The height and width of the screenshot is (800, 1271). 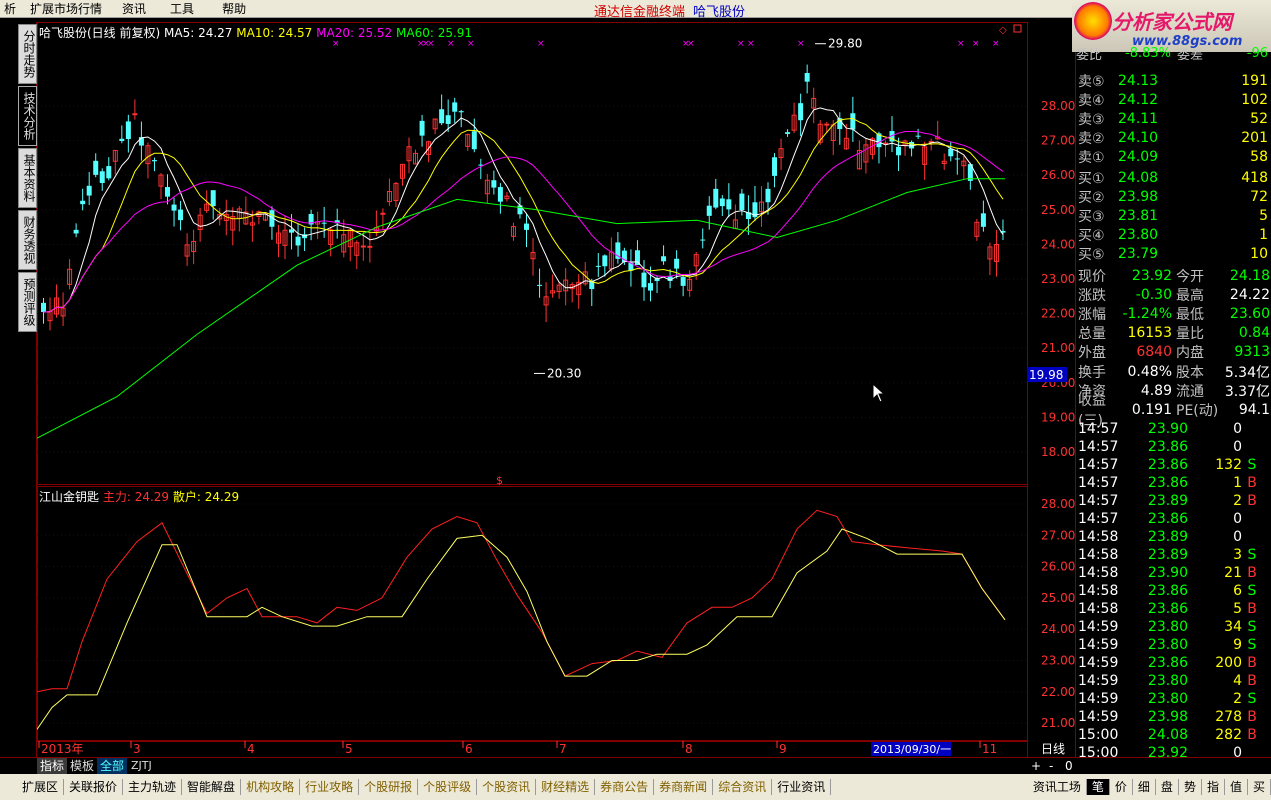 What do you see at coordinates (625, 787) in the screenshot?
I see `bottom-tab: 券商公告` at bounding box center [625, 787].